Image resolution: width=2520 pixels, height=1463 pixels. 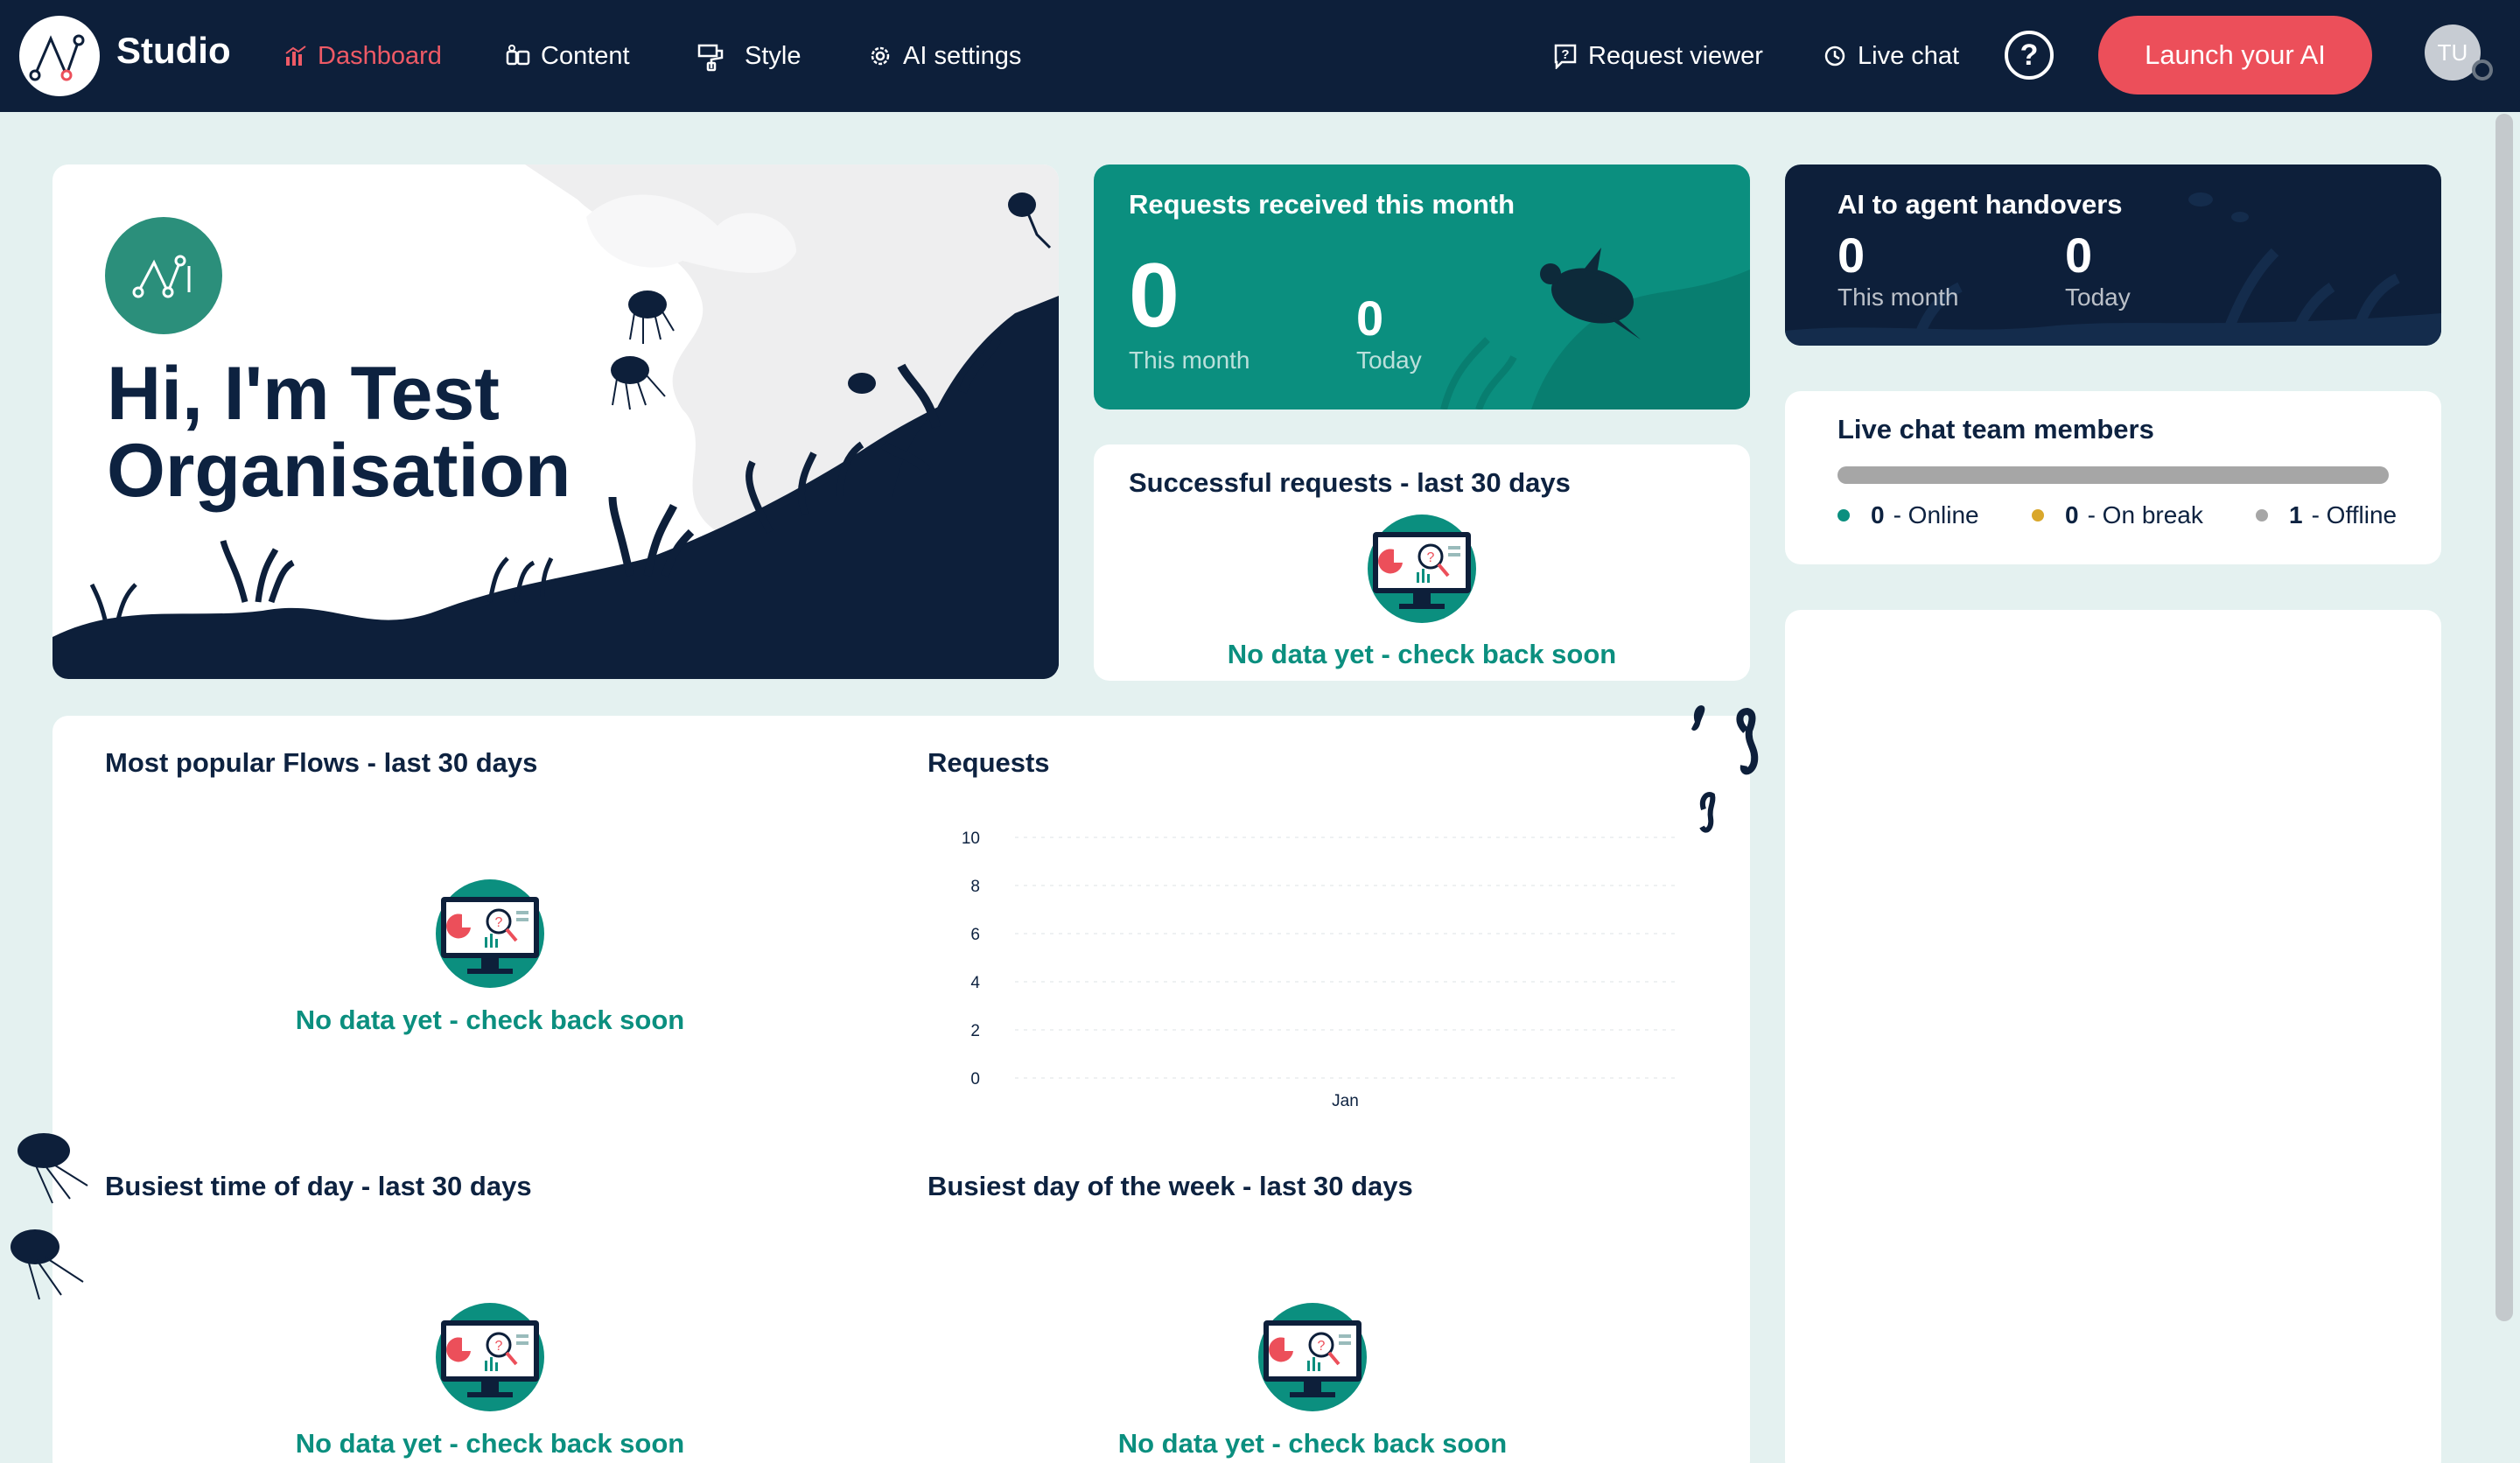 I want to click on handovers-month-label: This month, so click(x=1898, y=297).